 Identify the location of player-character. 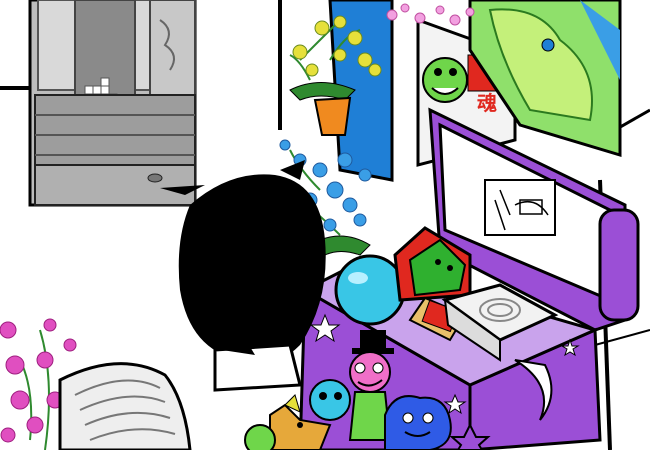
(243, 276).